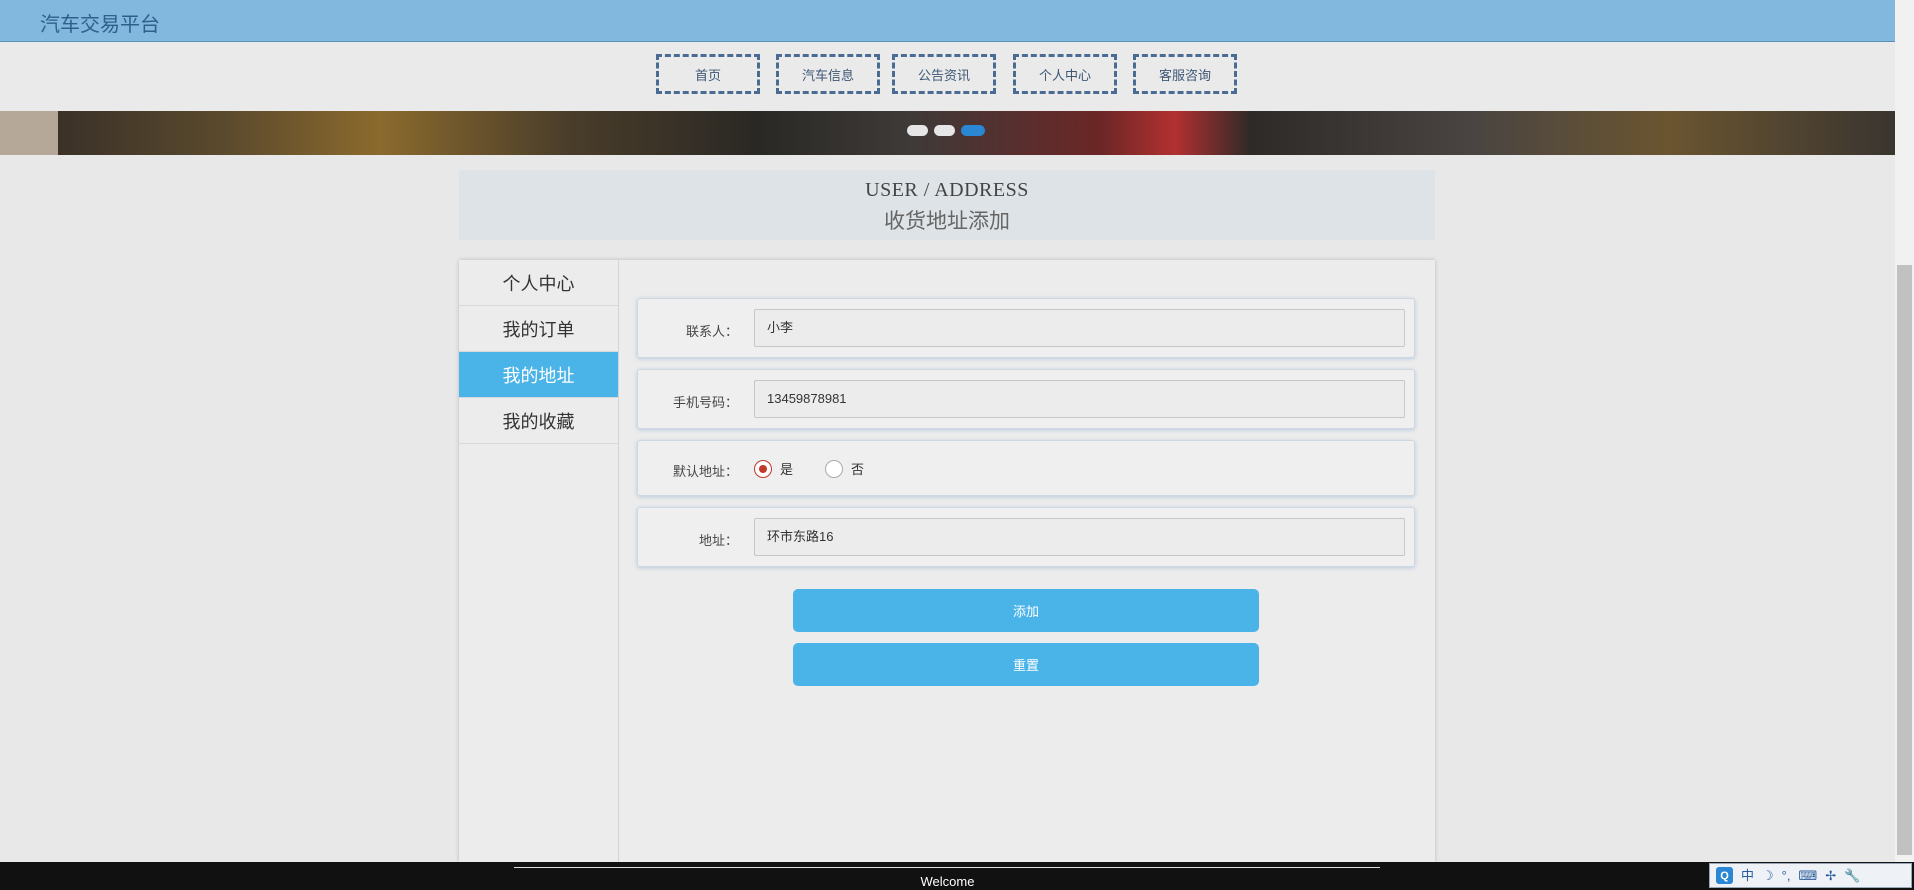 Image resolution: width=1914 pixels, height=890 pixels. Describe the element at coordinates (1747, 875) in the screenshot. I see `ime-mode-toggle: 中` at that location.